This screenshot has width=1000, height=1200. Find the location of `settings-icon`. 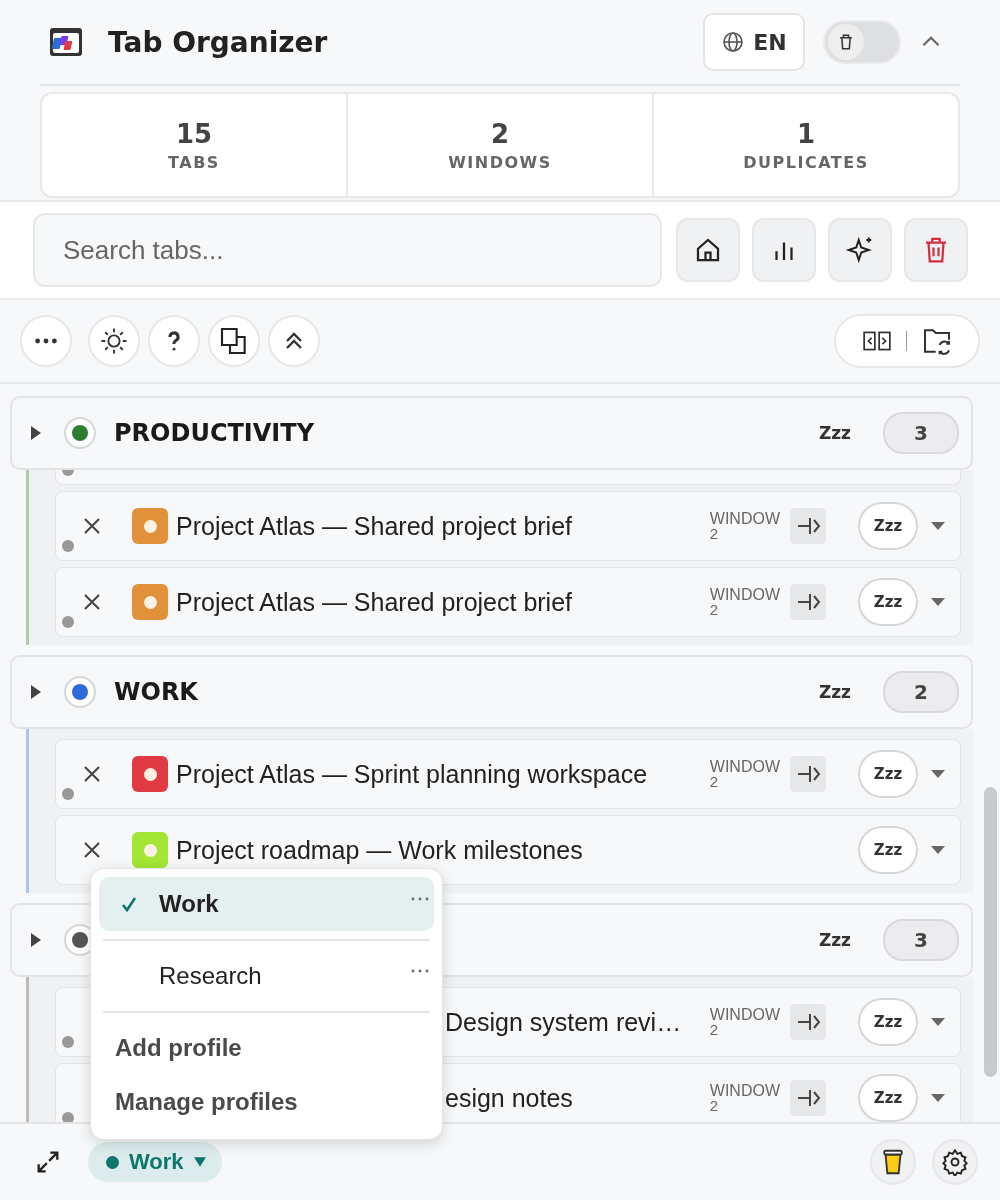

settings-icon is located at coordinates (955, 1162).